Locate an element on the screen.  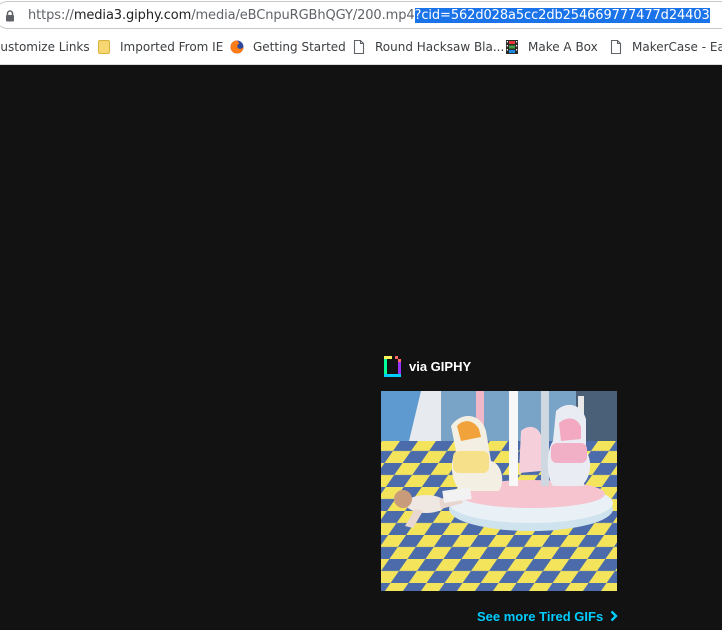
giphy-attribution: via GIPHY is located at coordinates (427, 366).